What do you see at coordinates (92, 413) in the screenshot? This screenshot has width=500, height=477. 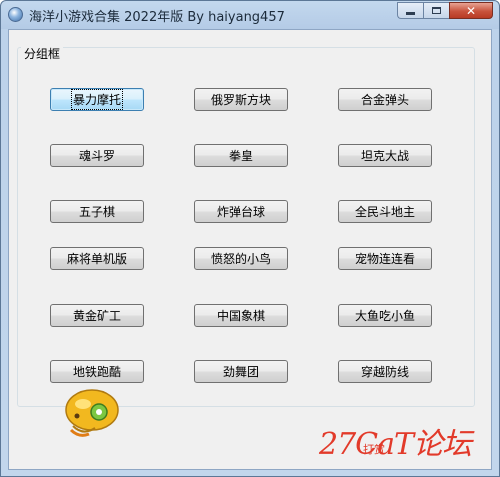 I see `mascot-icon` at bounding box center [92, 413].